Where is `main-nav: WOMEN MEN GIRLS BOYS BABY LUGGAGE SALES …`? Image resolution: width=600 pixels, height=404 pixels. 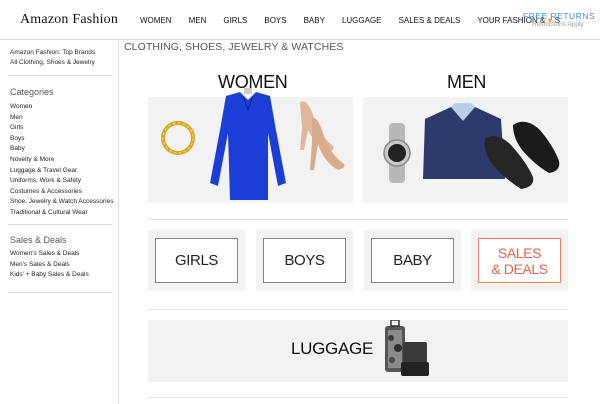 main-nav: WOMEN MEN GIRLS BOYS BABY LUGGAGE SALES … is located at coordinates (350, 20).